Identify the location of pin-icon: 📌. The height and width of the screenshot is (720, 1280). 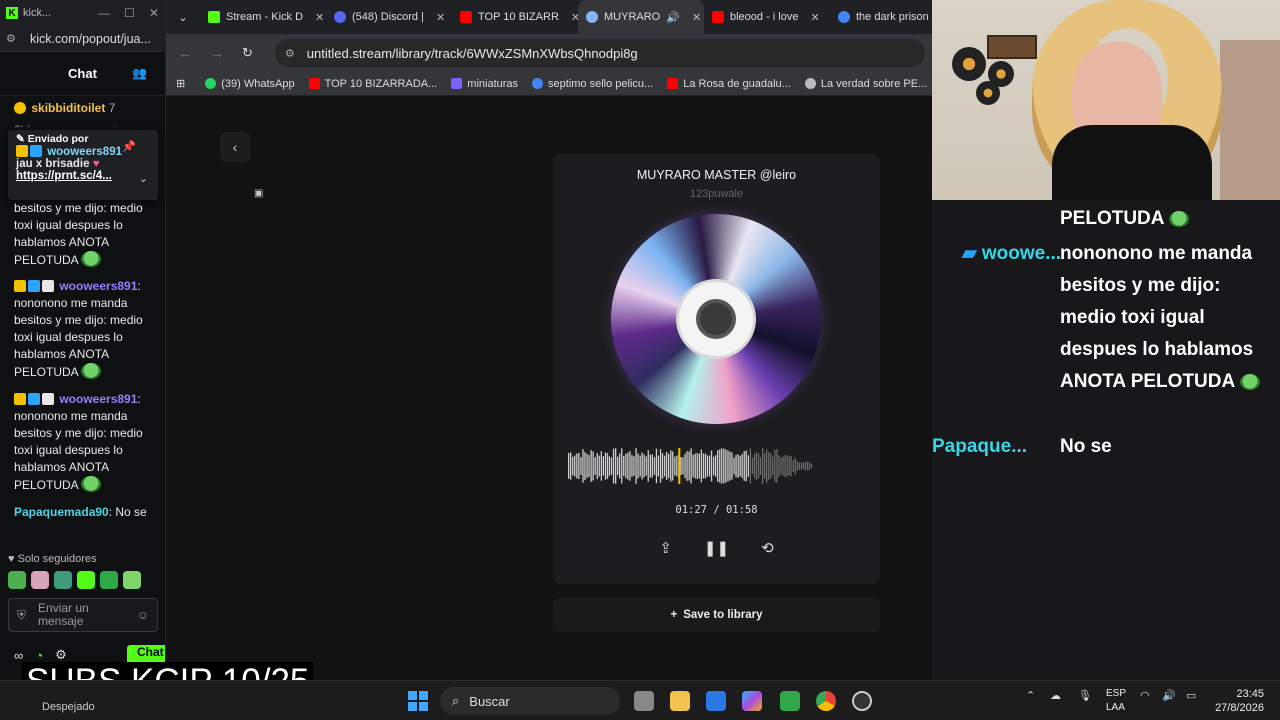
(129, 146).